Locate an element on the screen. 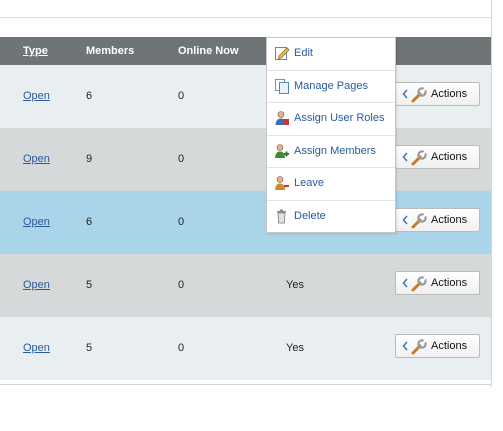 This screenshot has height=431, width=503. right-divider is located at coordinates (491, 193).